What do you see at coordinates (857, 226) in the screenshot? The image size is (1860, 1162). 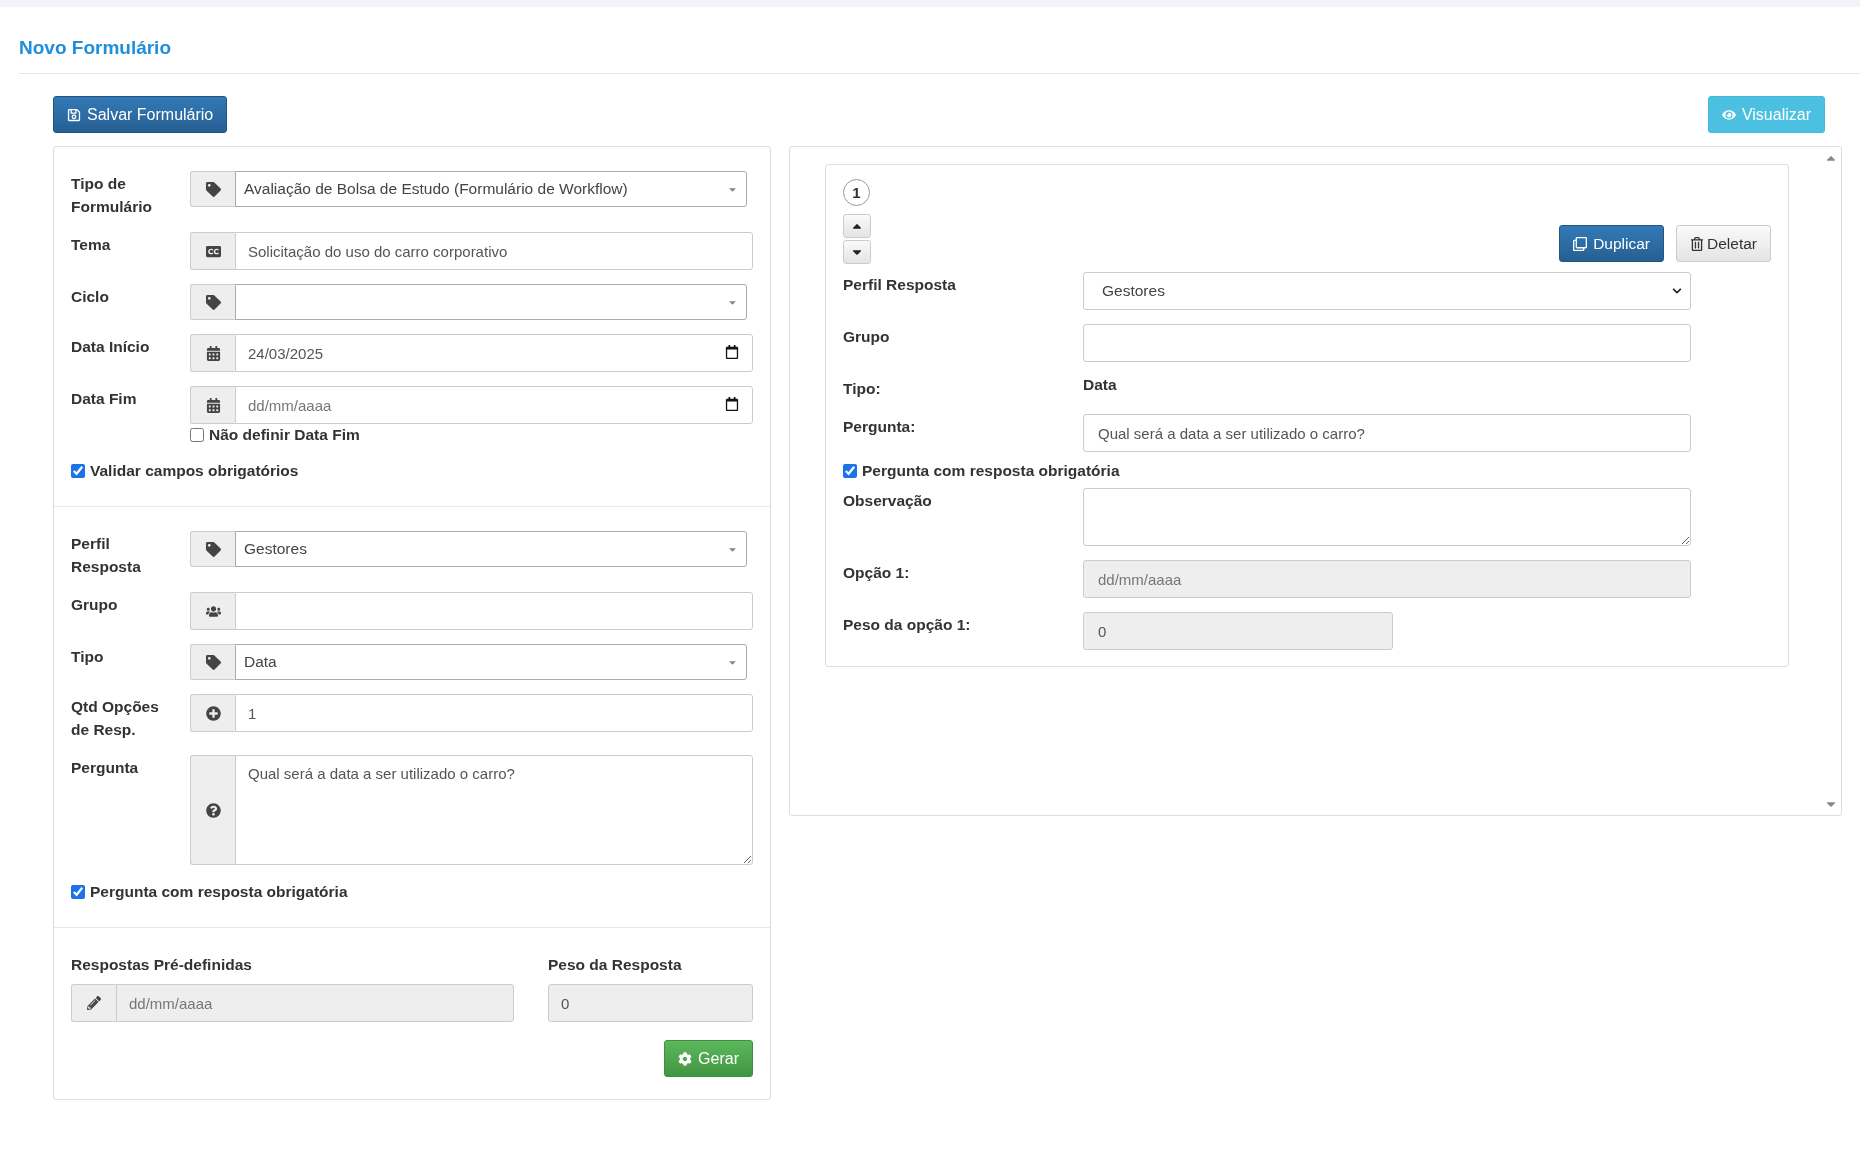 I see `move-up-button` at bounding box center [857, 226].